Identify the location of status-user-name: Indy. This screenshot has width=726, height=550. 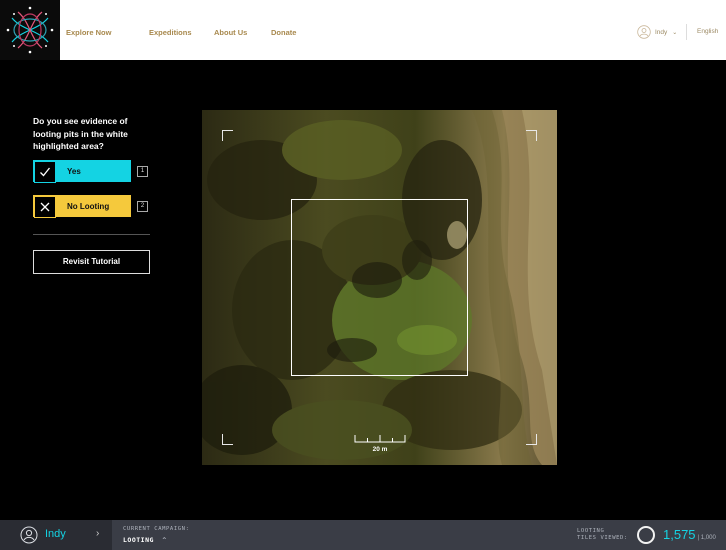
(55, 534).